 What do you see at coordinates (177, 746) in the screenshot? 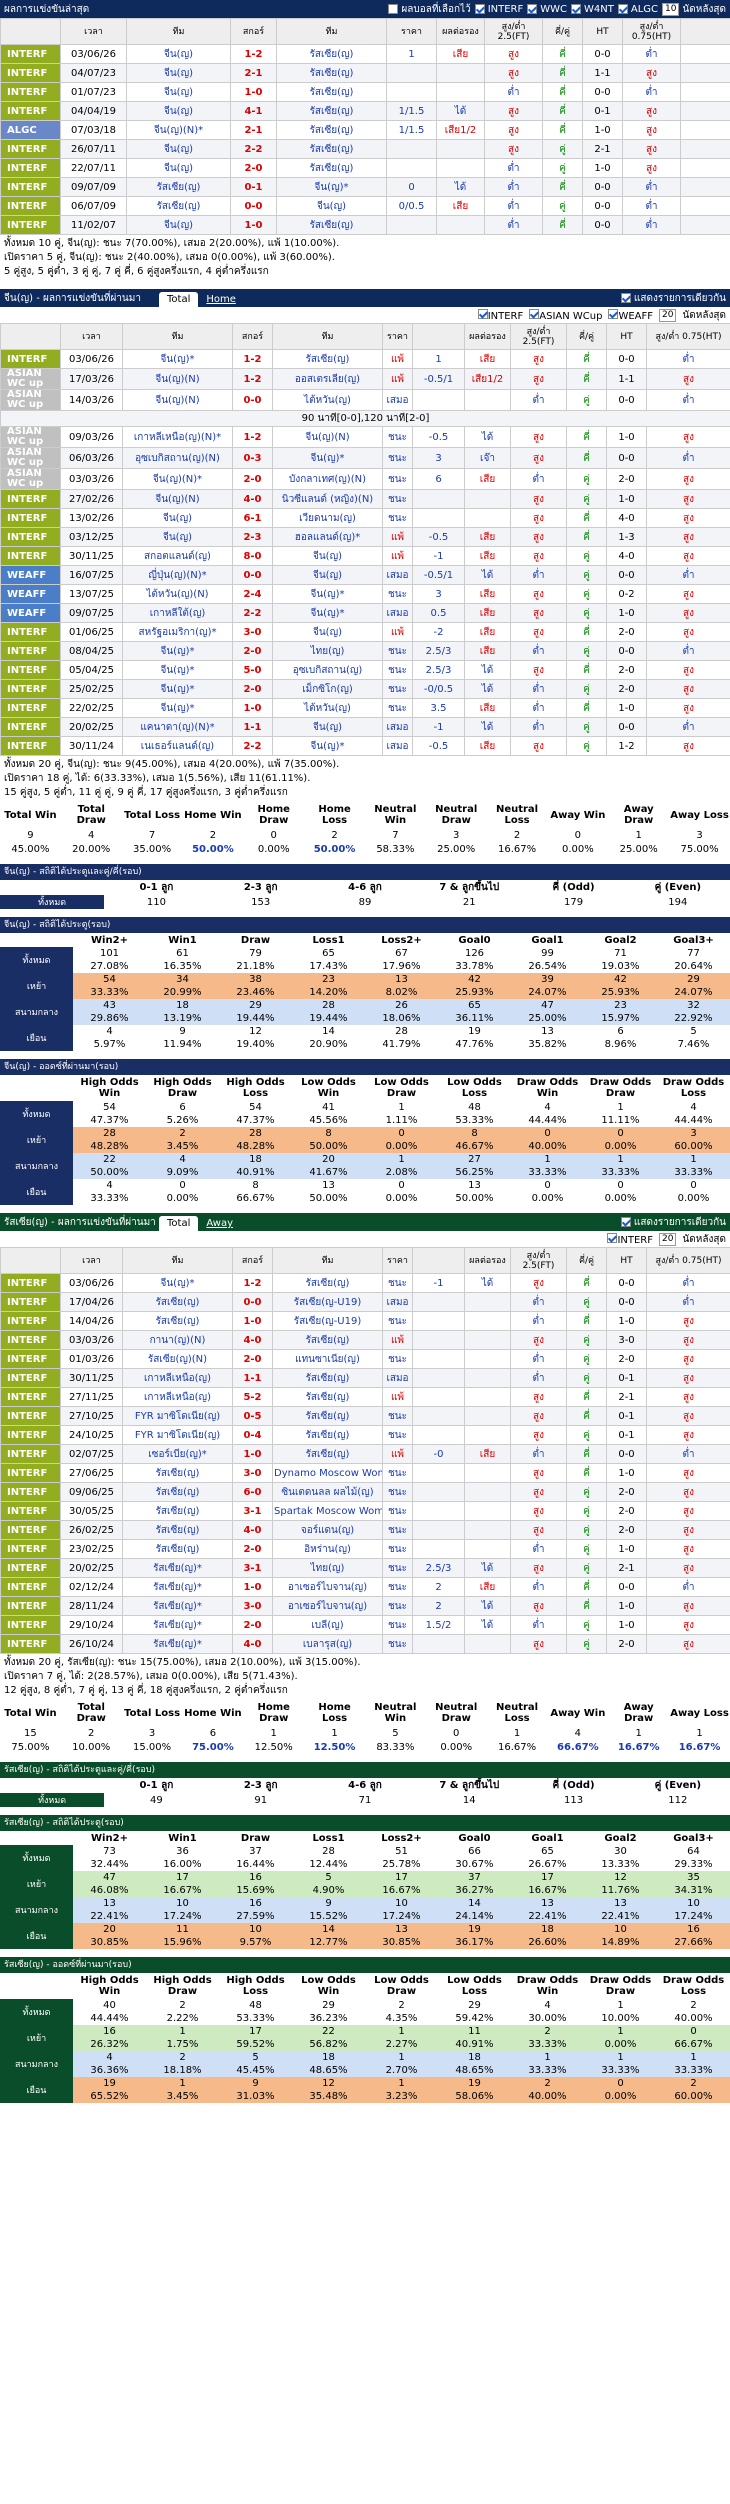
I see `table-cell: เนเธอร์แลนด์(ญ)` at bounding box center [177, 746].